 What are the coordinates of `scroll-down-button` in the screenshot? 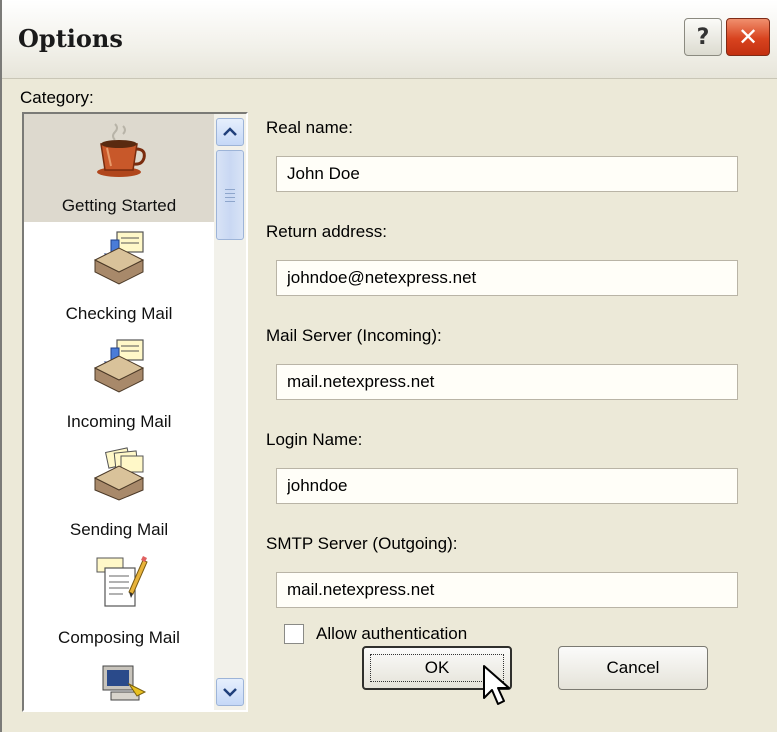 It's located at (230, 692).